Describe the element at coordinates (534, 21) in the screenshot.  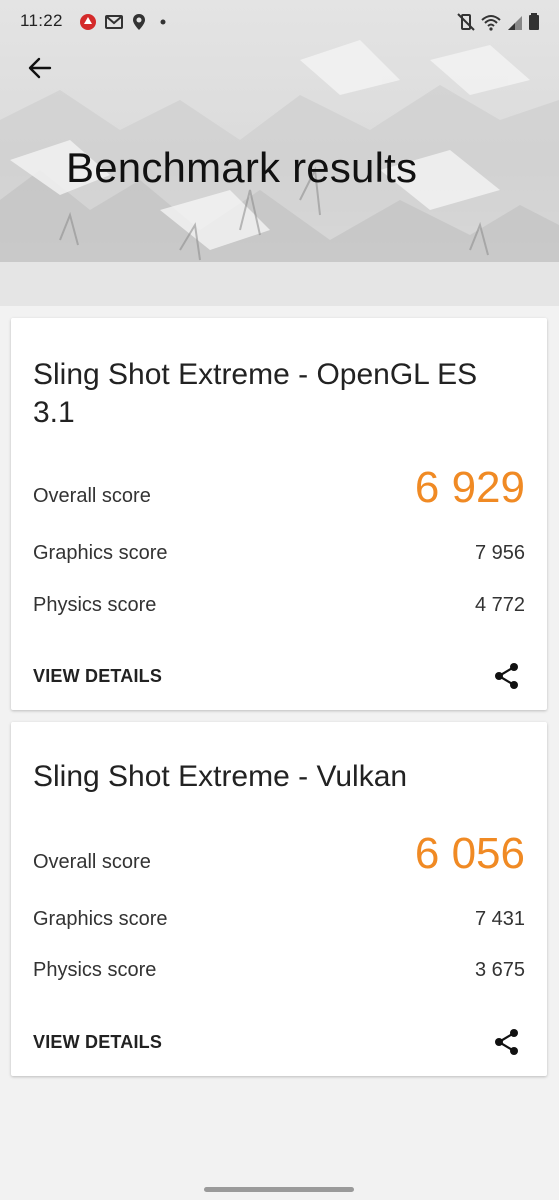
I see `battery-icon` at that location.